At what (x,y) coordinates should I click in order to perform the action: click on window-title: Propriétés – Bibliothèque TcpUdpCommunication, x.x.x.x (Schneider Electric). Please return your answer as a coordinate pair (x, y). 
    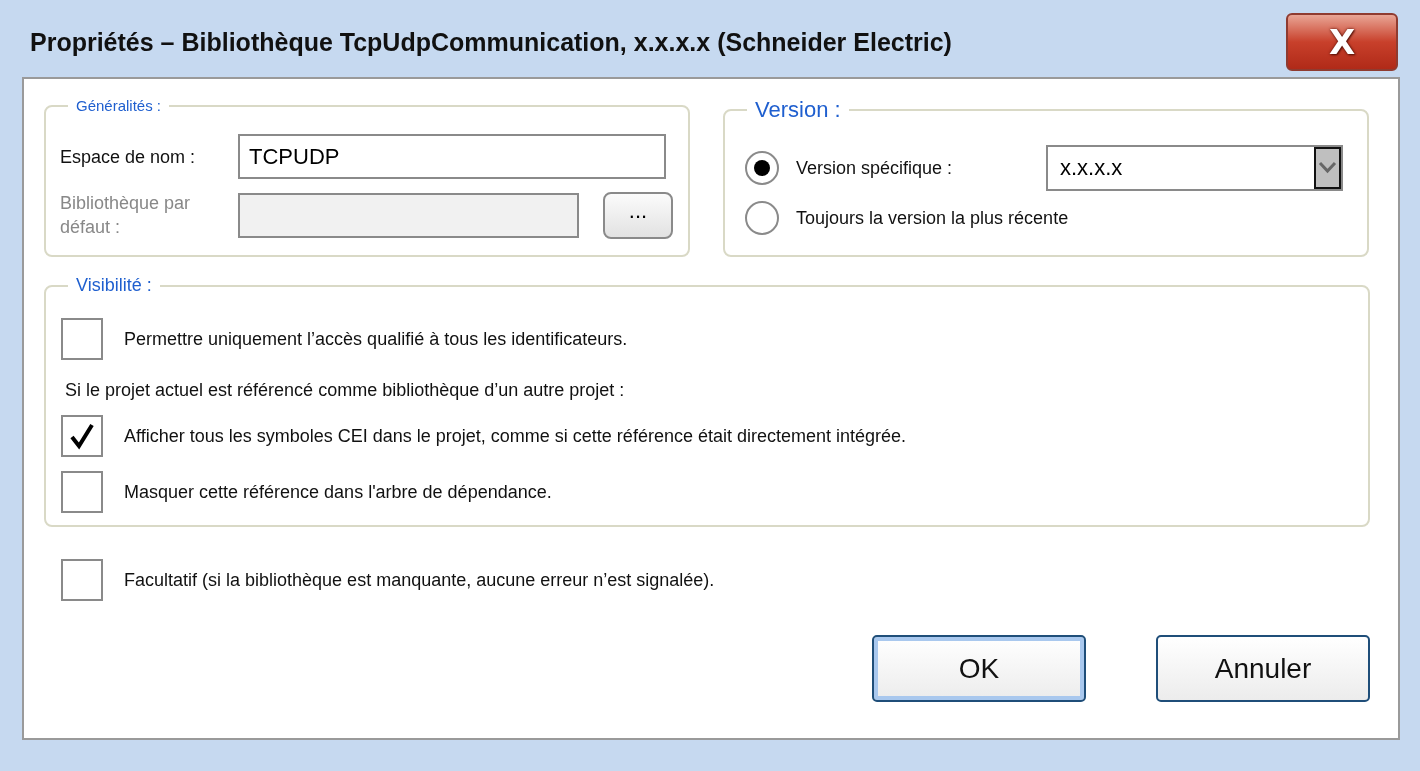
    Looking at the image, I should click on (491, 42).